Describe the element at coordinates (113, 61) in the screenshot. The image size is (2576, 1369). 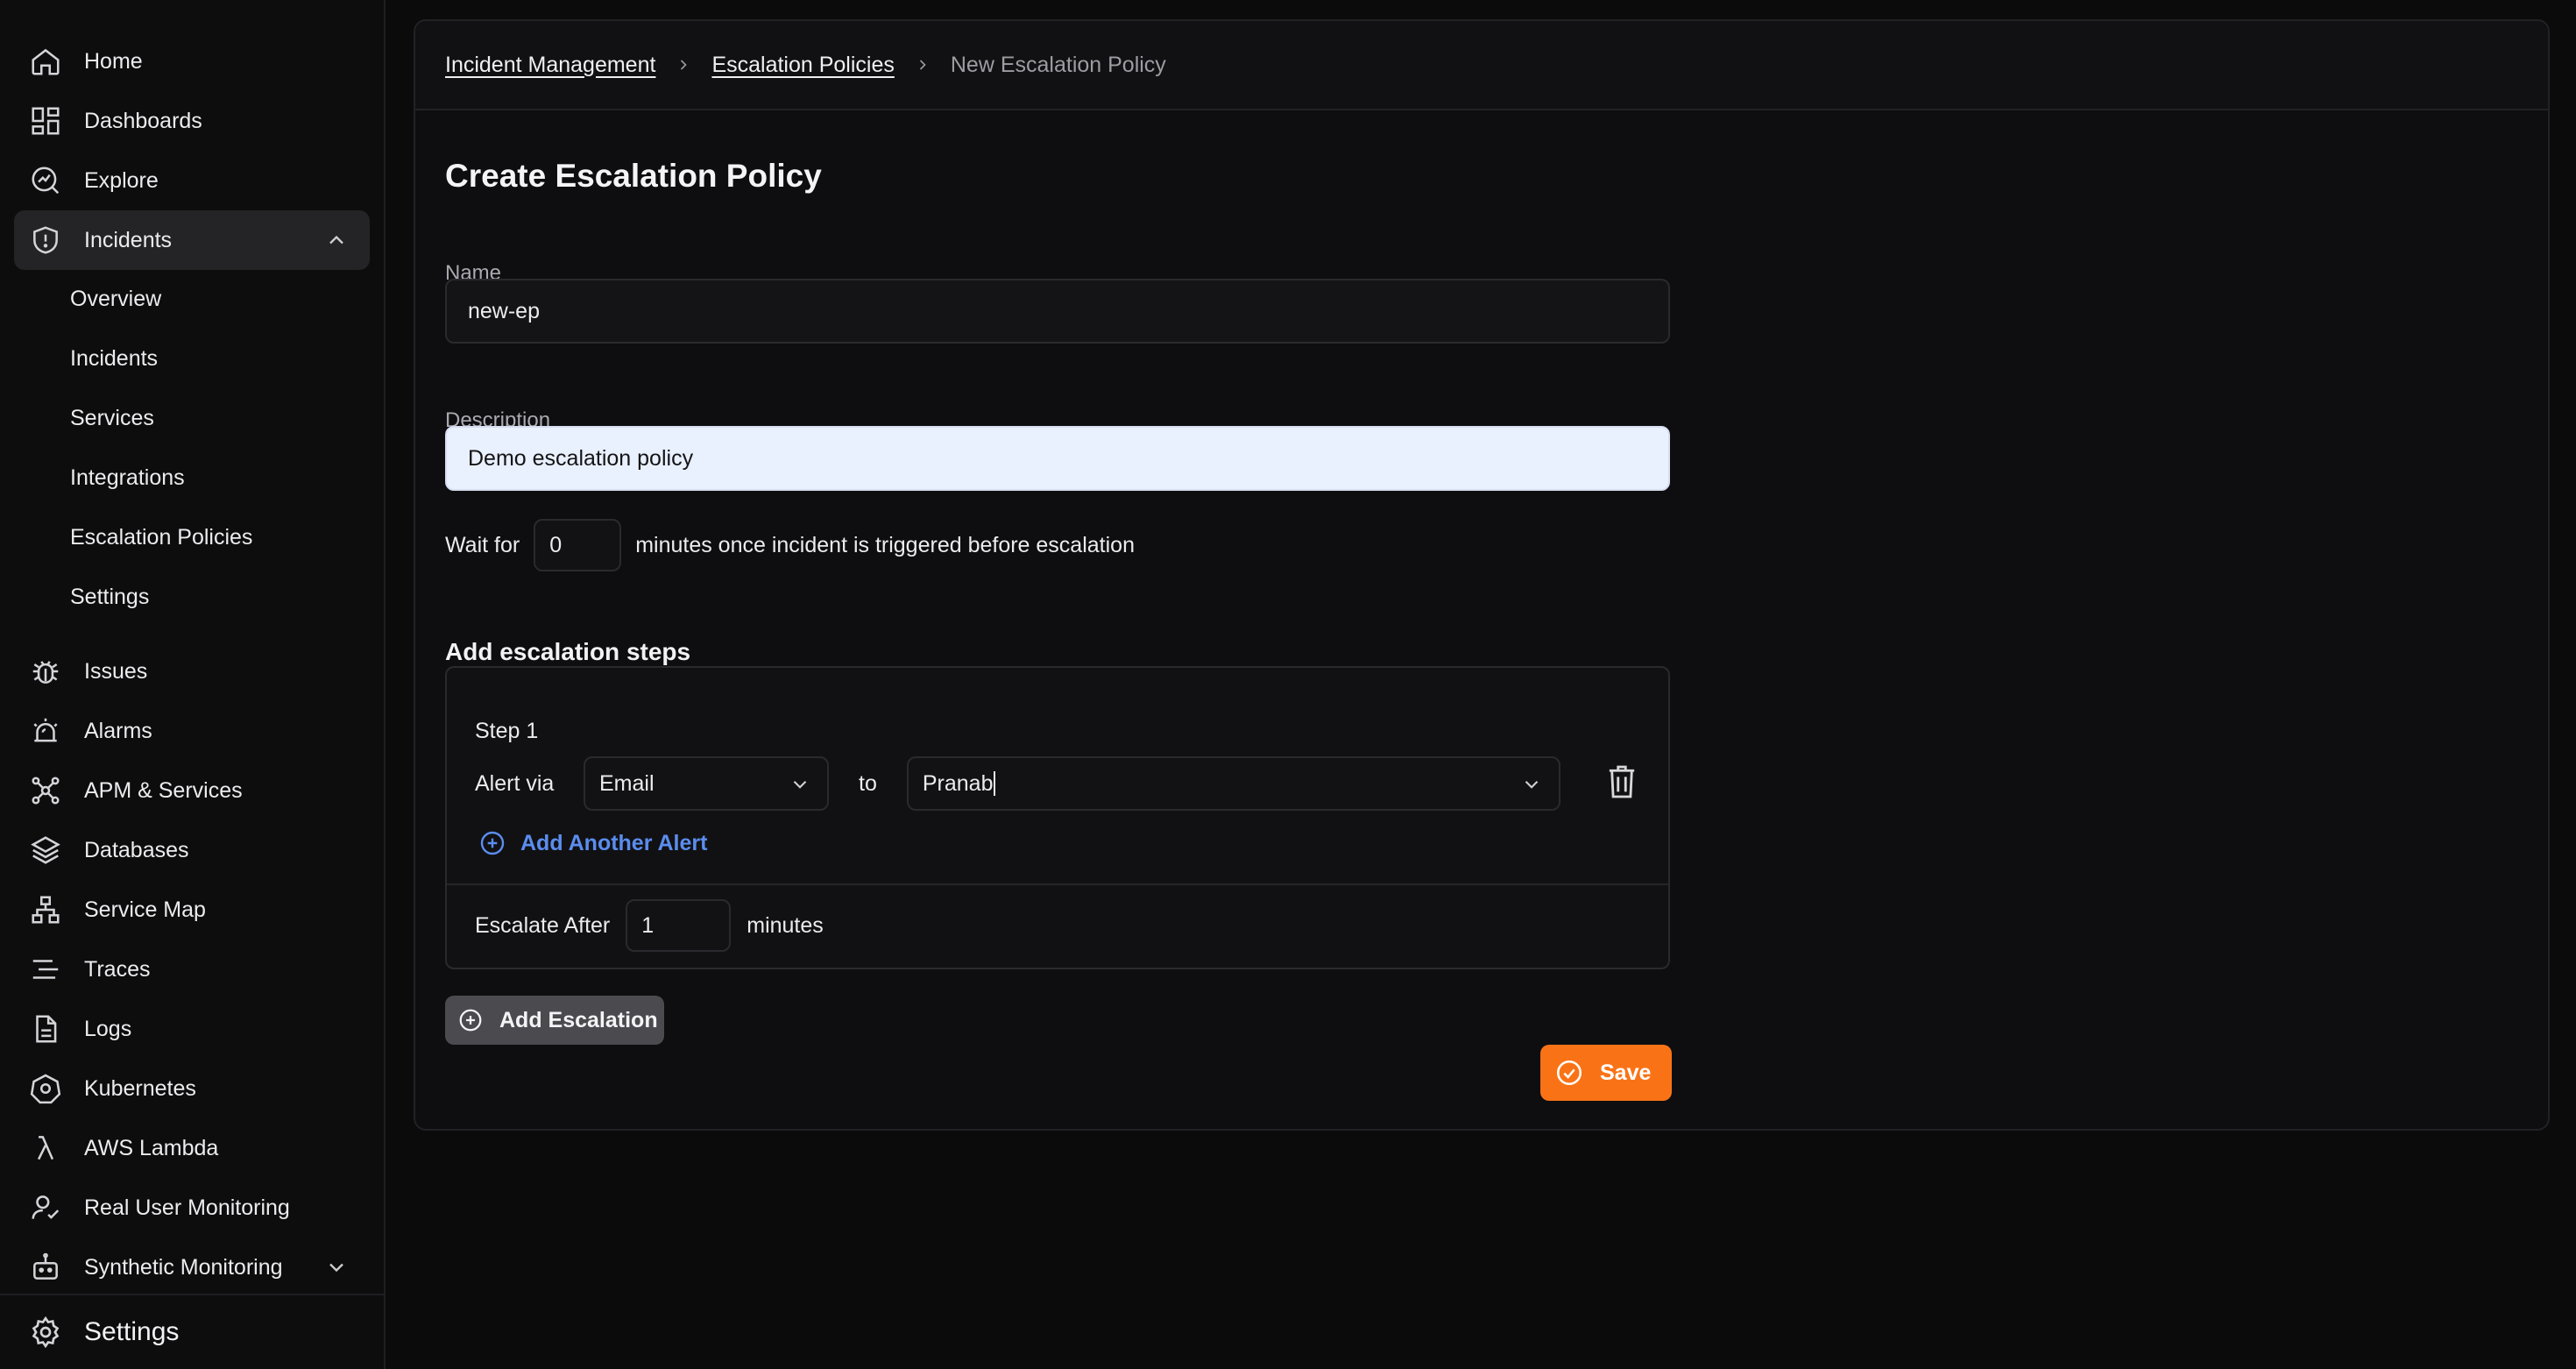
I see `sidebar-item-label: Home` at that location.